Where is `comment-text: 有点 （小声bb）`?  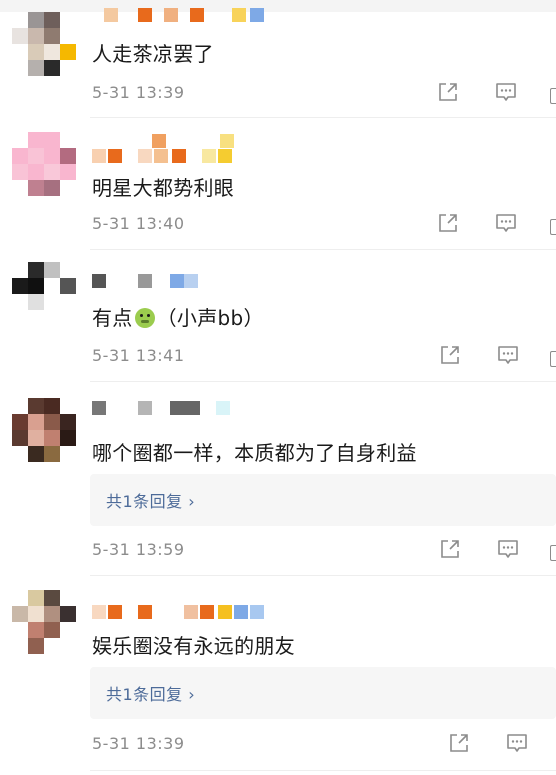 comment-text: 有点 （小声bb） is located at coordinates (178, 316).